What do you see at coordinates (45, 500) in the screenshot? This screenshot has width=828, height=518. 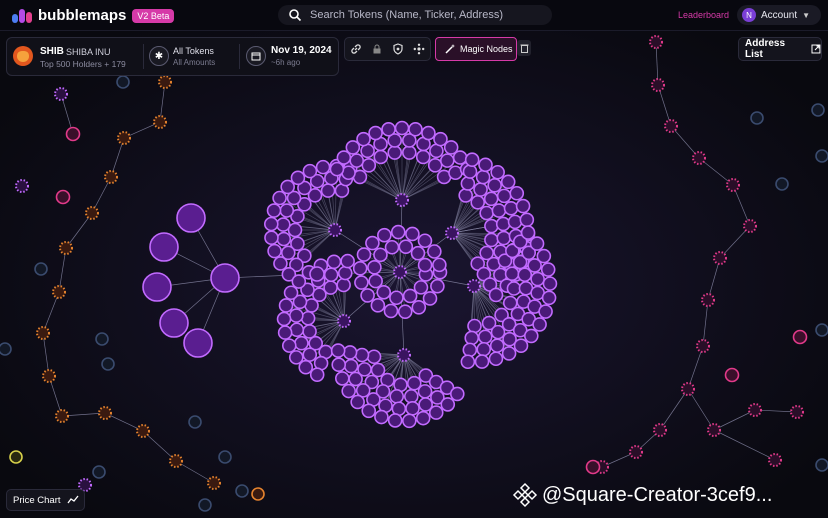 I see `price-chart-button: Price Chart` at bounding box center [45, 500].